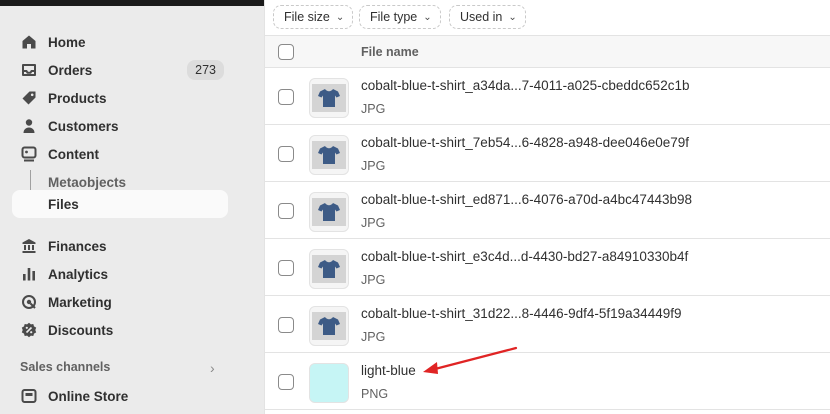 The width and height of the screenshot is (830, 414). What do you see at coordinates (29, 126) in the screenshot?
I see `person-icon` at bounding box center [29, 126].